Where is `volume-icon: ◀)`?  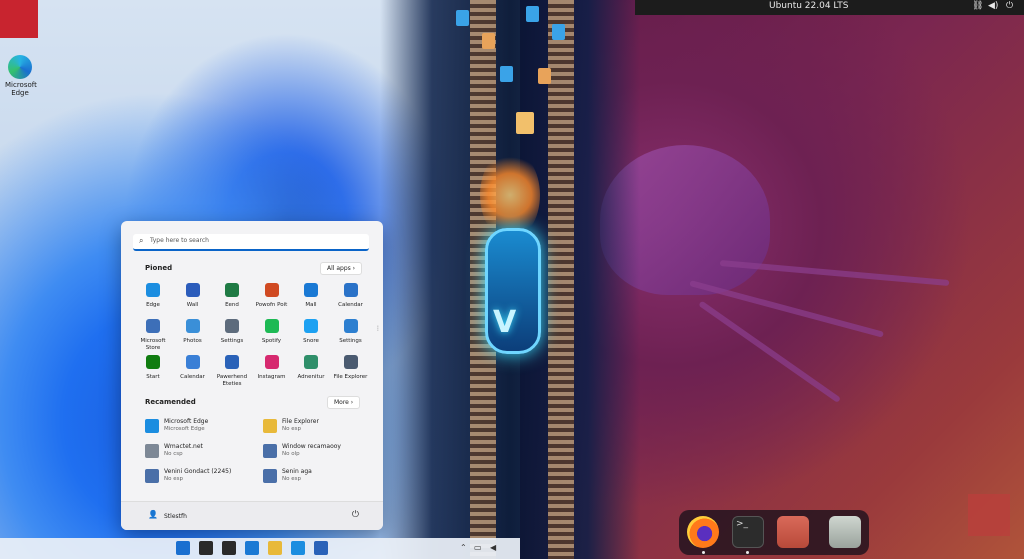
volume-icon: ◀) is located at coordinates (993, 6).